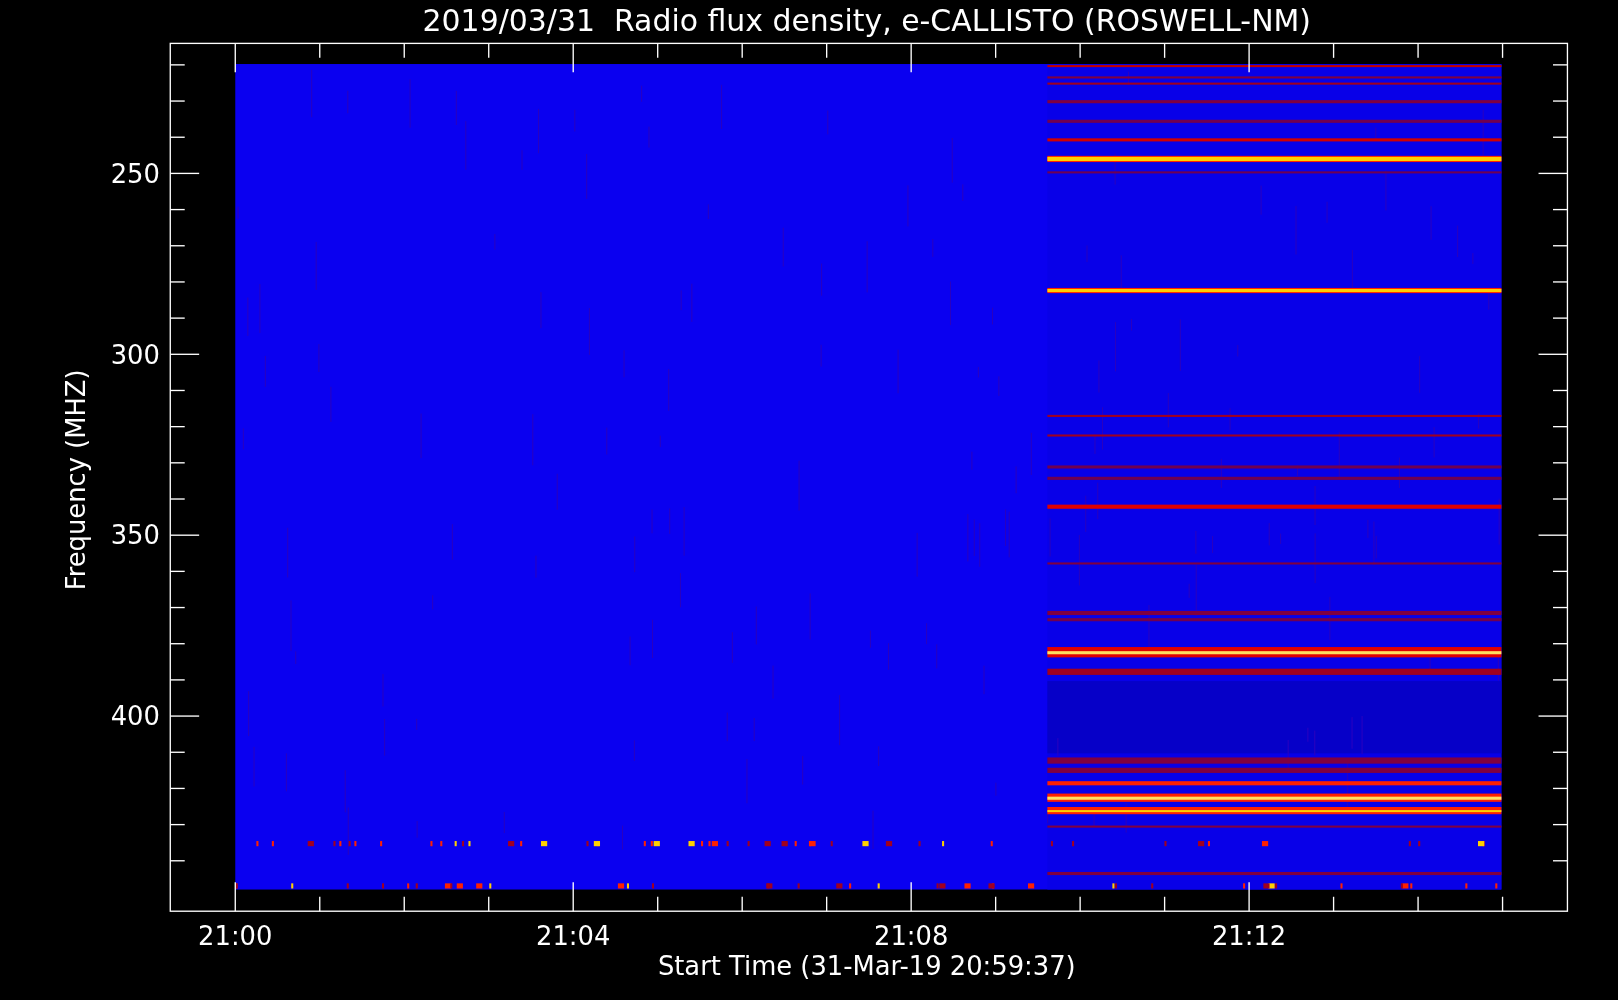  What do you see at coordinates (135, 354) in the screenshot?
I see `y-tick-label: 300` at bounding box center [135, 354].